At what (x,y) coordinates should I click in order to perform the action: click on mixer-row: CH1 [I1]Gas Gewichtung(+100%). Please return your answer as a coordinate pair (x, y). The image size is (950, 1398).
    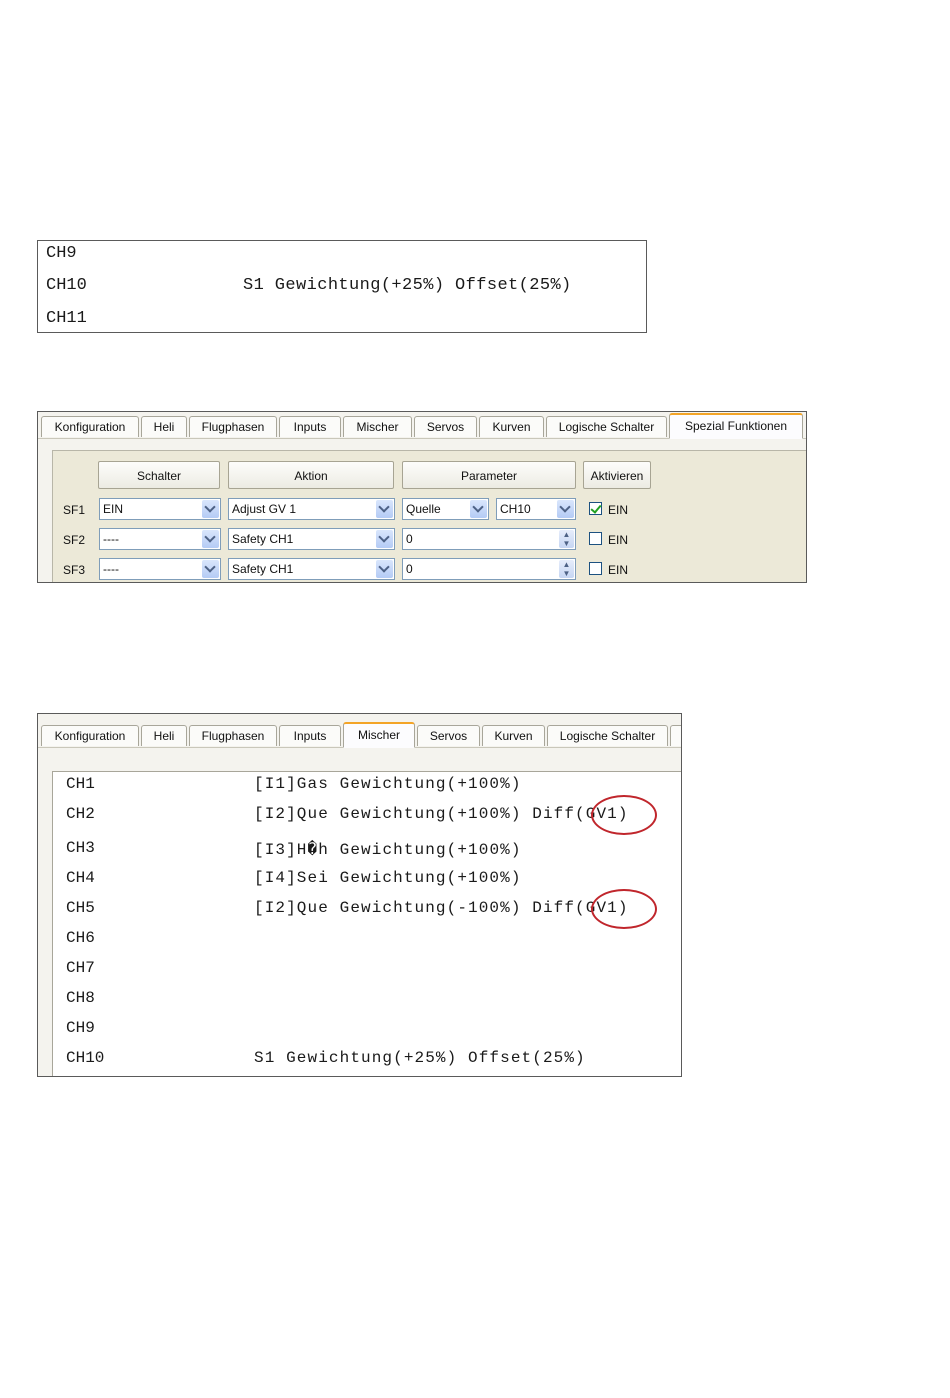
    Looking at the image, I should click on (373, 788).